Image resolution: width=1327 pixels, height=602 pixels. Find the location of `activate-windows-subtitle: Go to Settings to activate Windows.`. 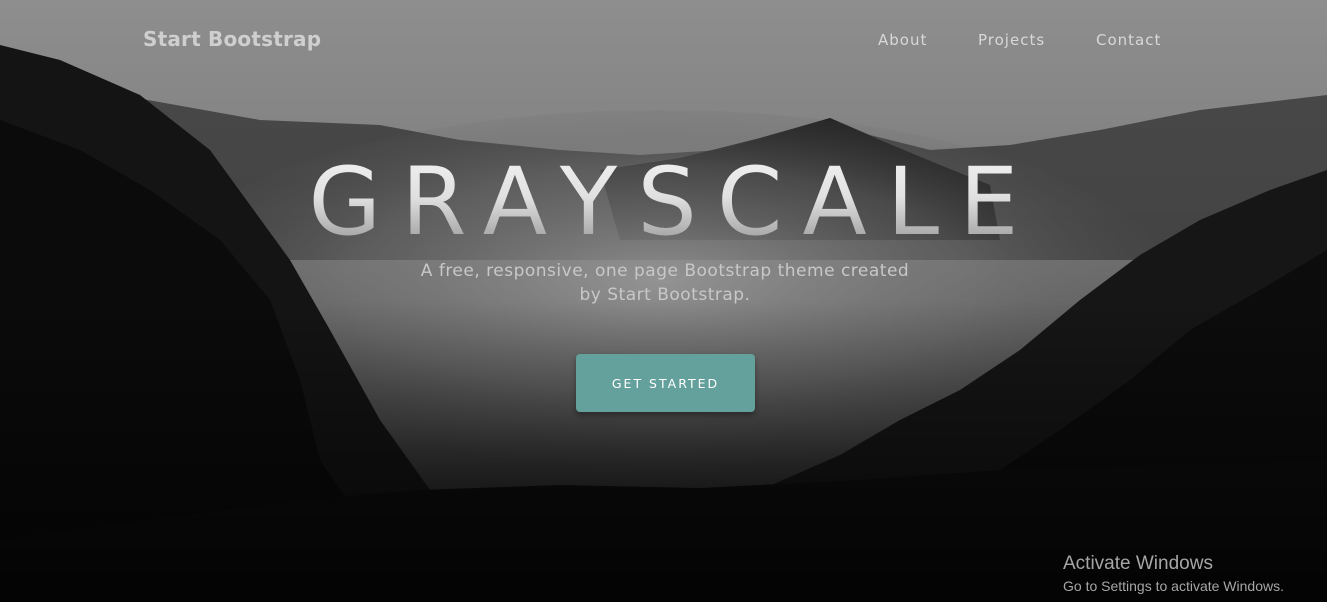

activate-windows-subtitle: Go to Settings to activate Windows. is located at coordinates (1173, 586).